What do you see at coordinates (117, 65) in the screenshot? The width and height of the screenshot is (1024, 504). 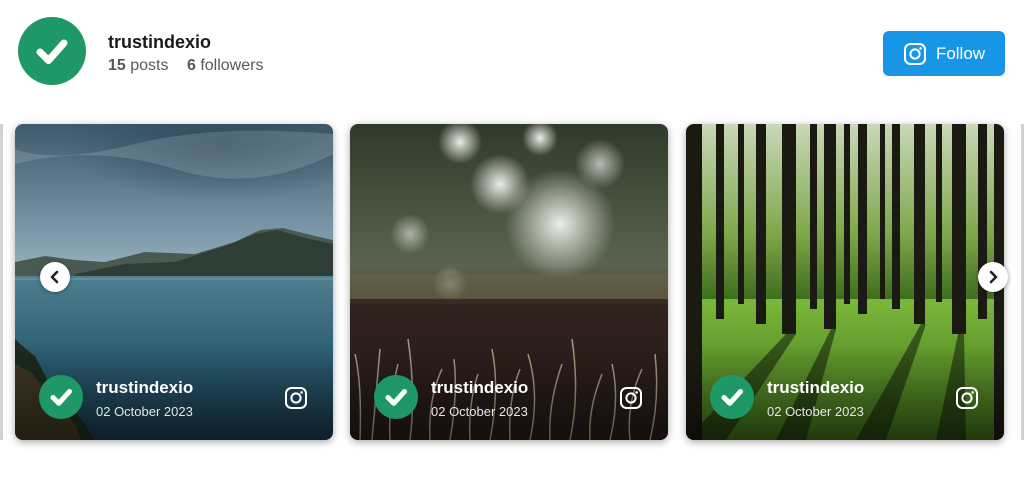 I see `posts-count: 15` at bounding box center [117, 65].